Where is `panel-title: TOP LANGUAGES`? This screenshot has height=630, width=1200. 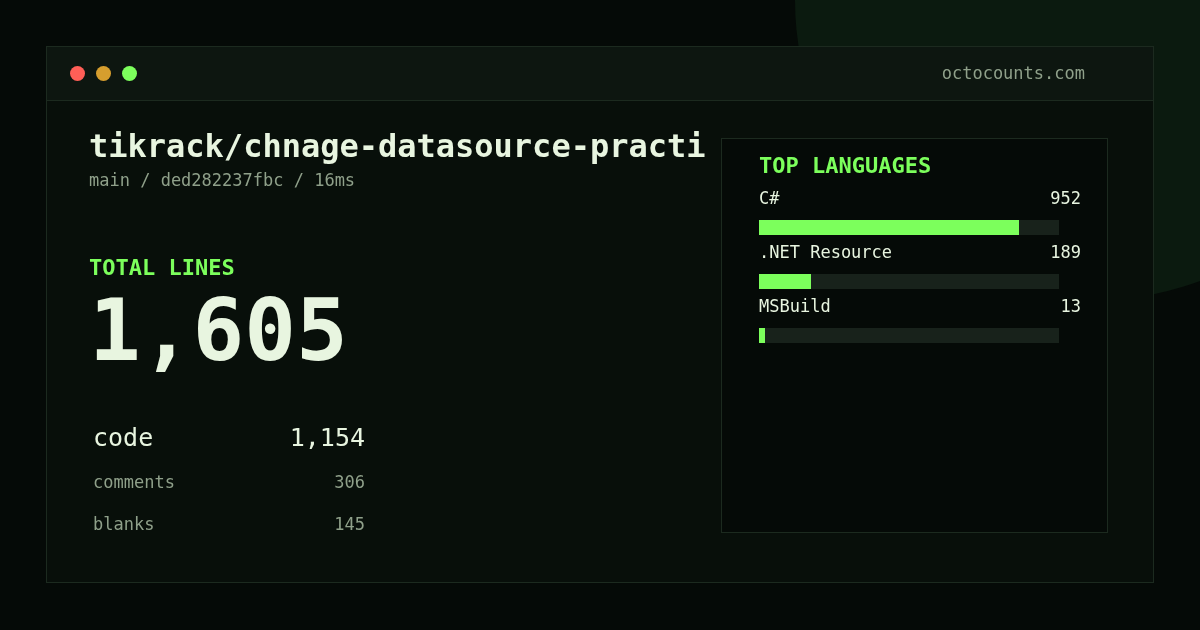
panel-title: TOP LANGUAGES is located at coordinates (846, 166).